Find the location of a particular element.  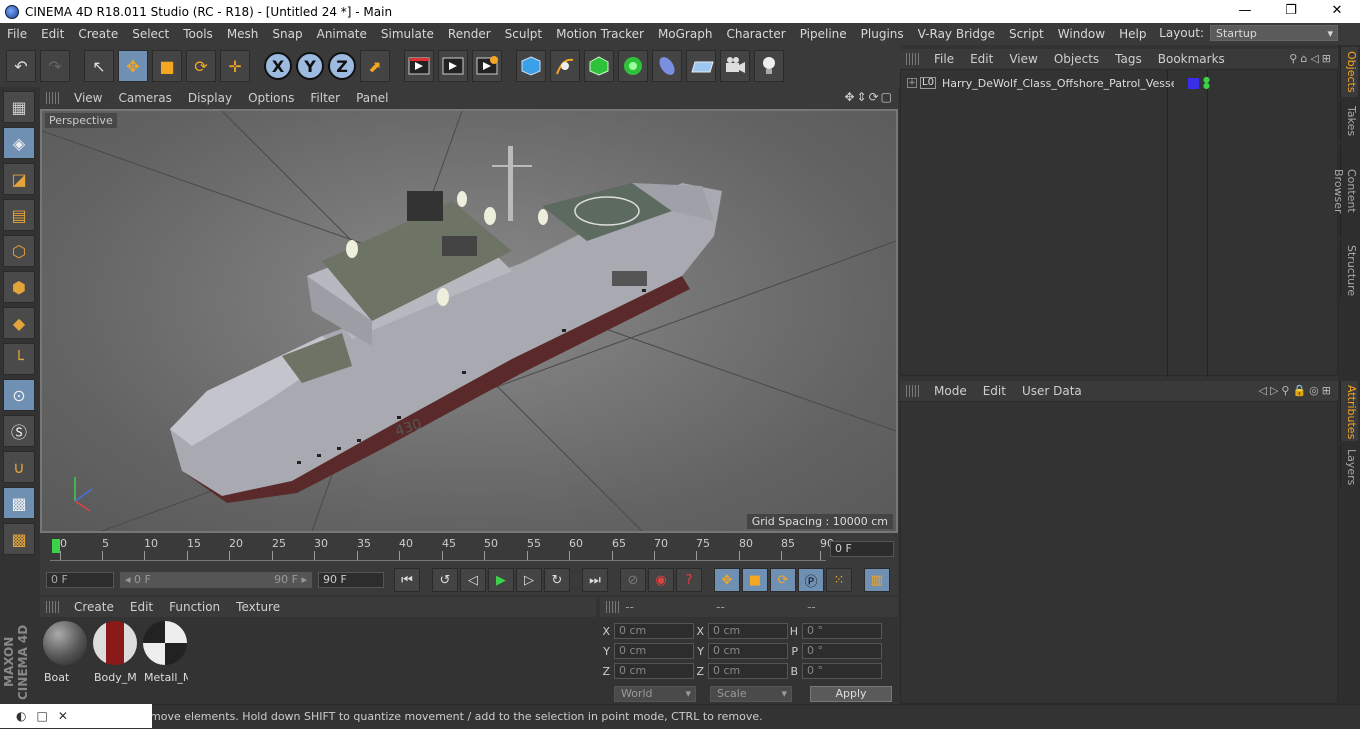

render-view-icon is located at coordinates (419, 66).